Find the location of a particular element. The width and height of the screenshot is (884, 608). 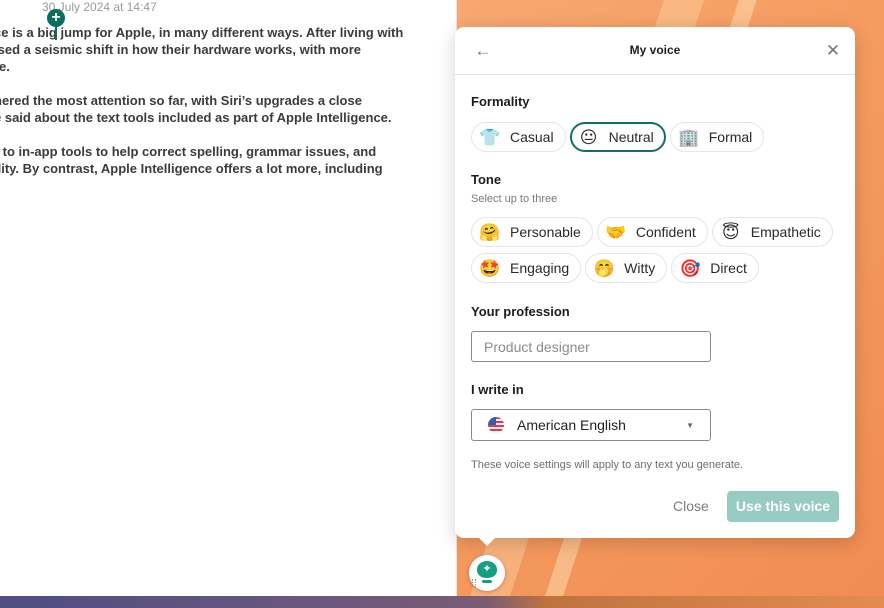

chip-label: Confident is located at coordinates (665, 232).